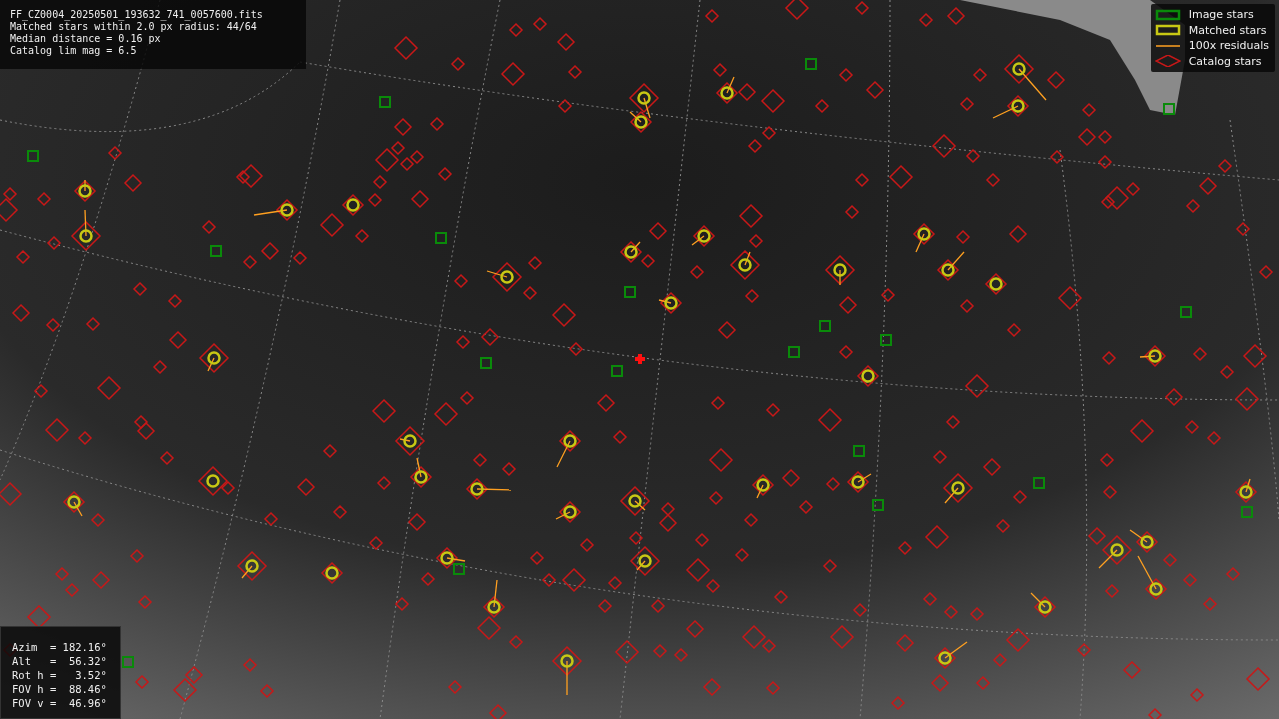 Image resolution: width=1279 pixels, height=719 pixels. I want to click on legend-label: Matched stars, so click(1227, 30).